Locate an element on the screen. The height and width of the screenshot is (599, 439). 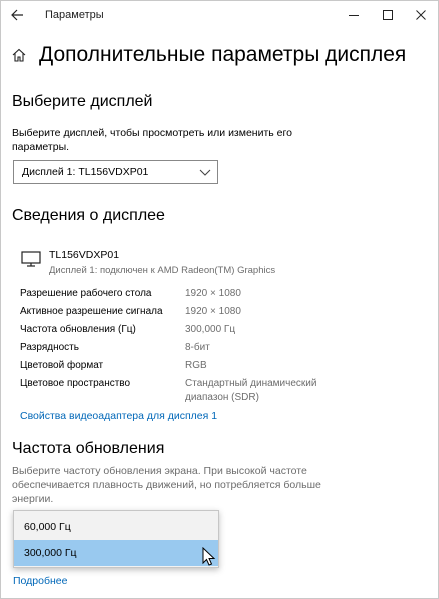
title-bar: Параметры is located at coordinates (219, 16).